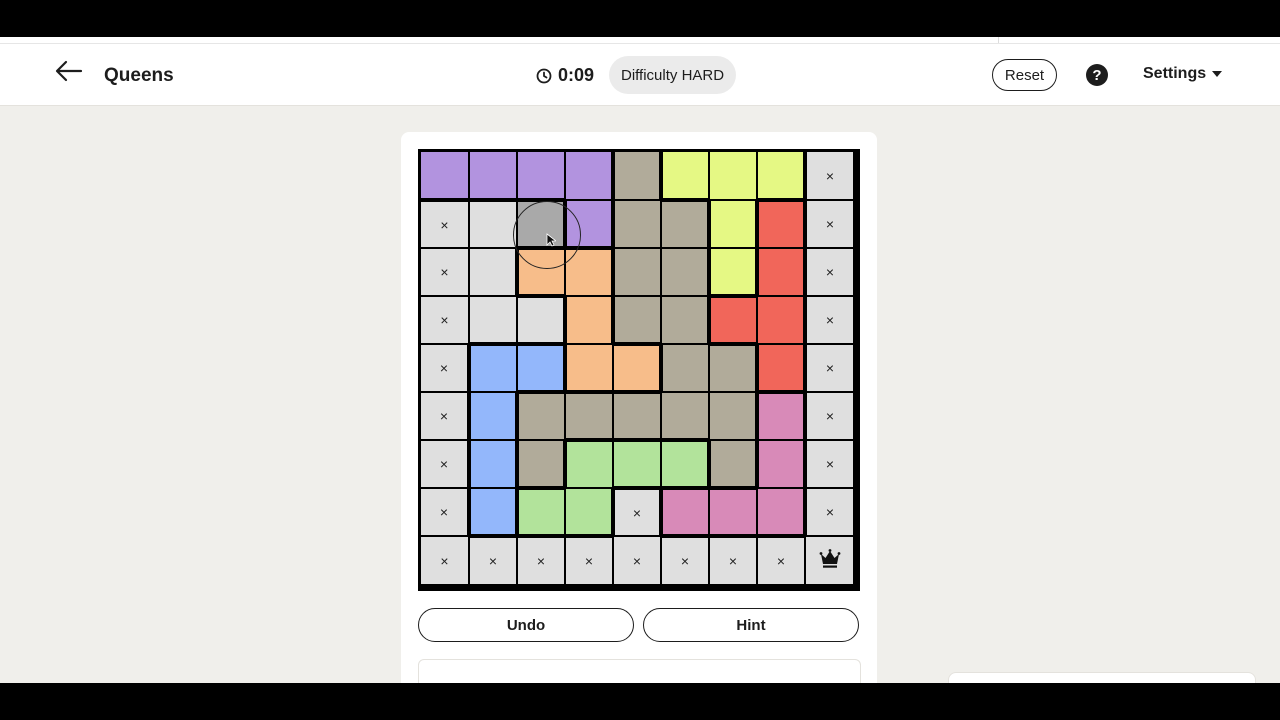 This screenshot has width=1280, height=720. Describe the element at coordinates (589, 368) in the screenshot. I see `board-cell-r5-c4` at that location.